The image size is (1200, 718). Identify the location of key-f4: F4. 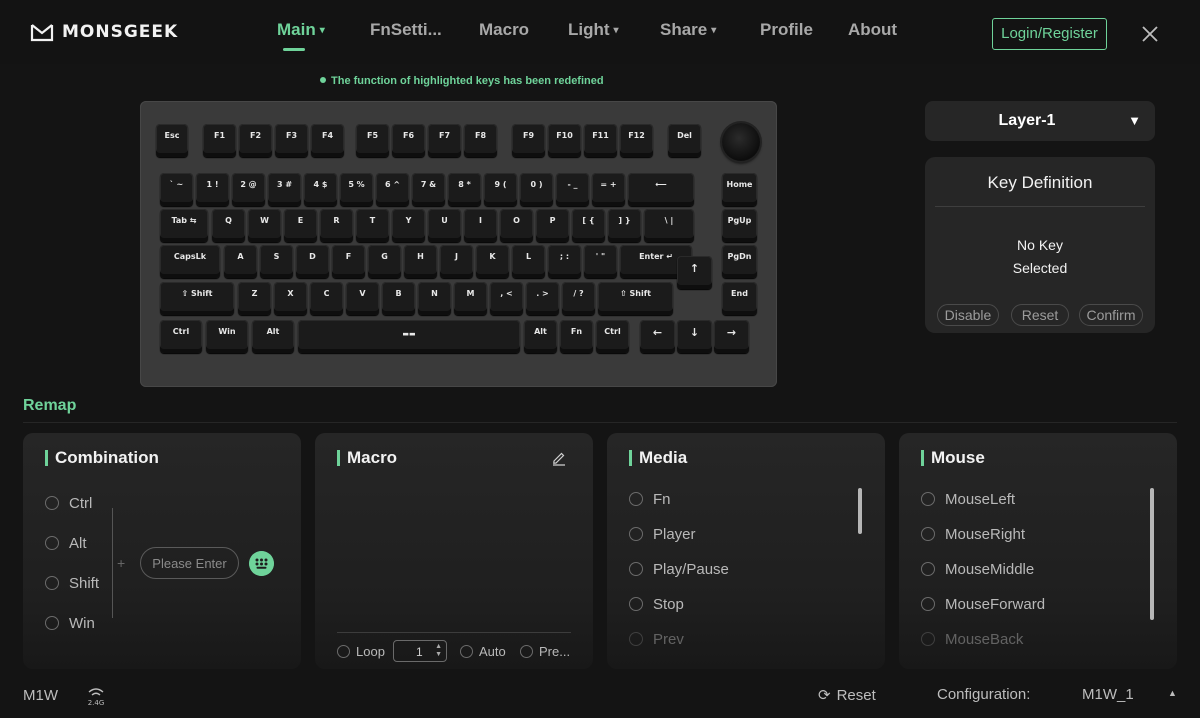
(327, 140).